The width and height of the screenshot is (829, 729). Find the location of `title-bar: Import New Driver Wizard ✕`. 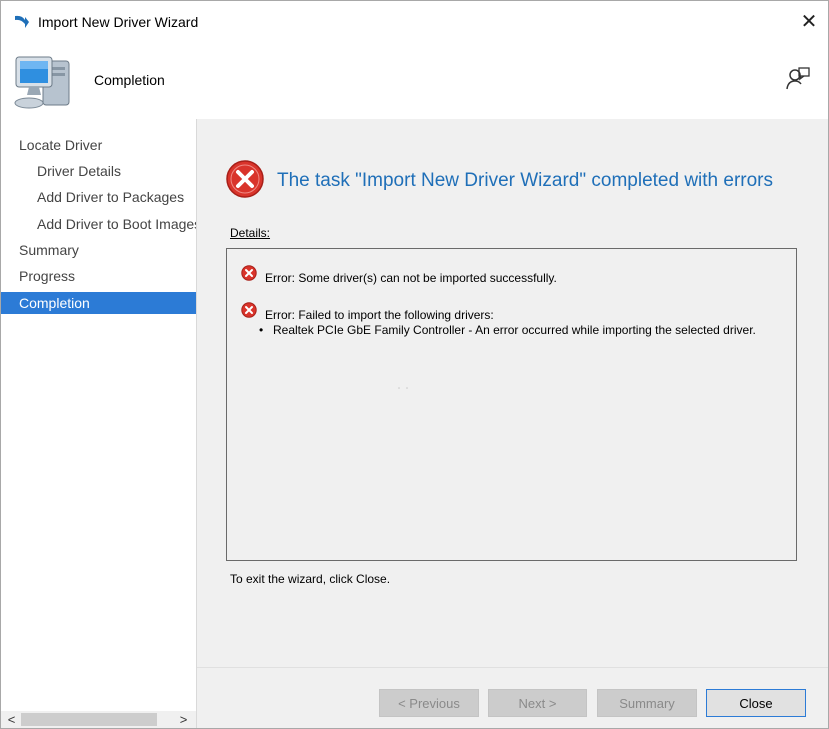

title-bar: Import New Driver Wizard ✕ is located at coordinates (414, 22).